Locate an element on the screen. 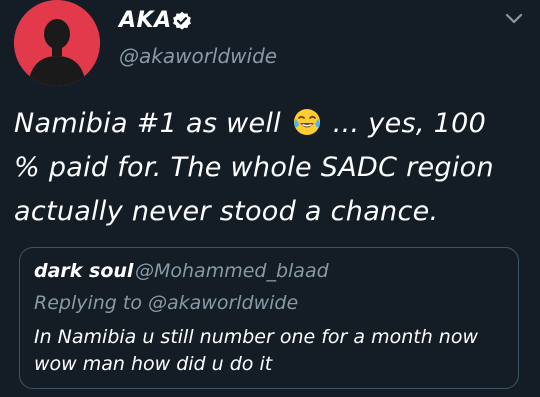 The width and height of the screenshot is (540, 397). quoted-author-handle: @Mohammed_blaad is located at coordinates (232, 271).